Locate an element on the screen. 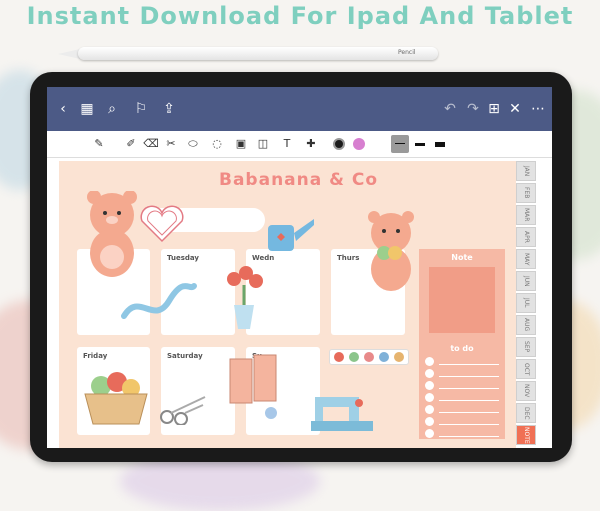 The image size is (600, 511). tab-oct: OCT is located at coordinates (526, 369).